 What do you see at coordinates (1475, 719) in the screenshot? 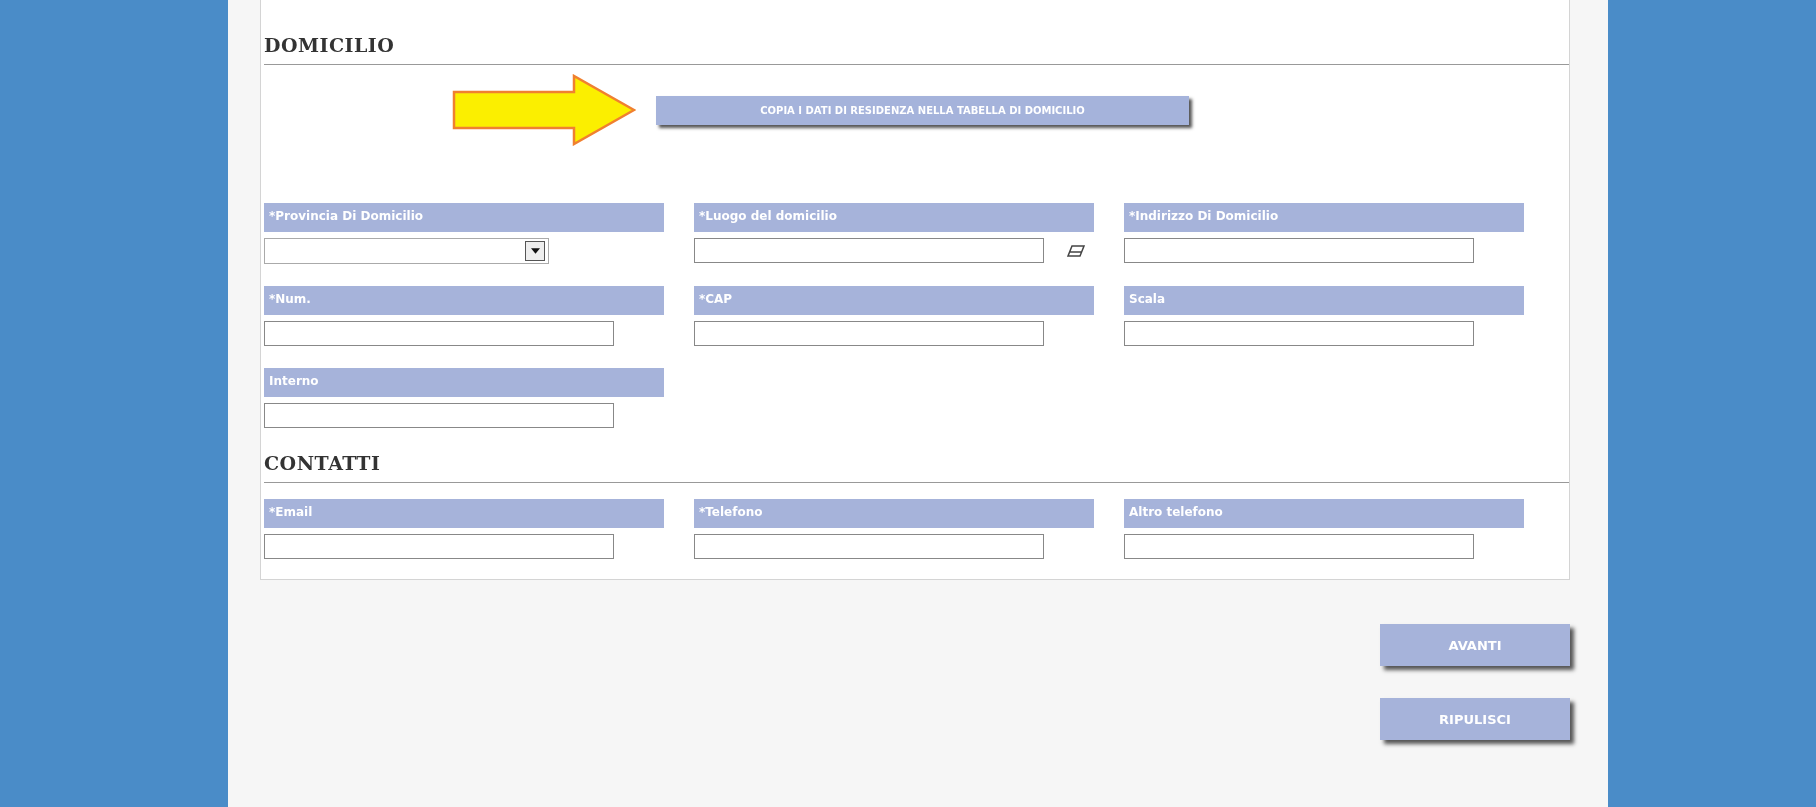
I see `clear-button: RIPULISCI` at bounding box center [1475, 719].